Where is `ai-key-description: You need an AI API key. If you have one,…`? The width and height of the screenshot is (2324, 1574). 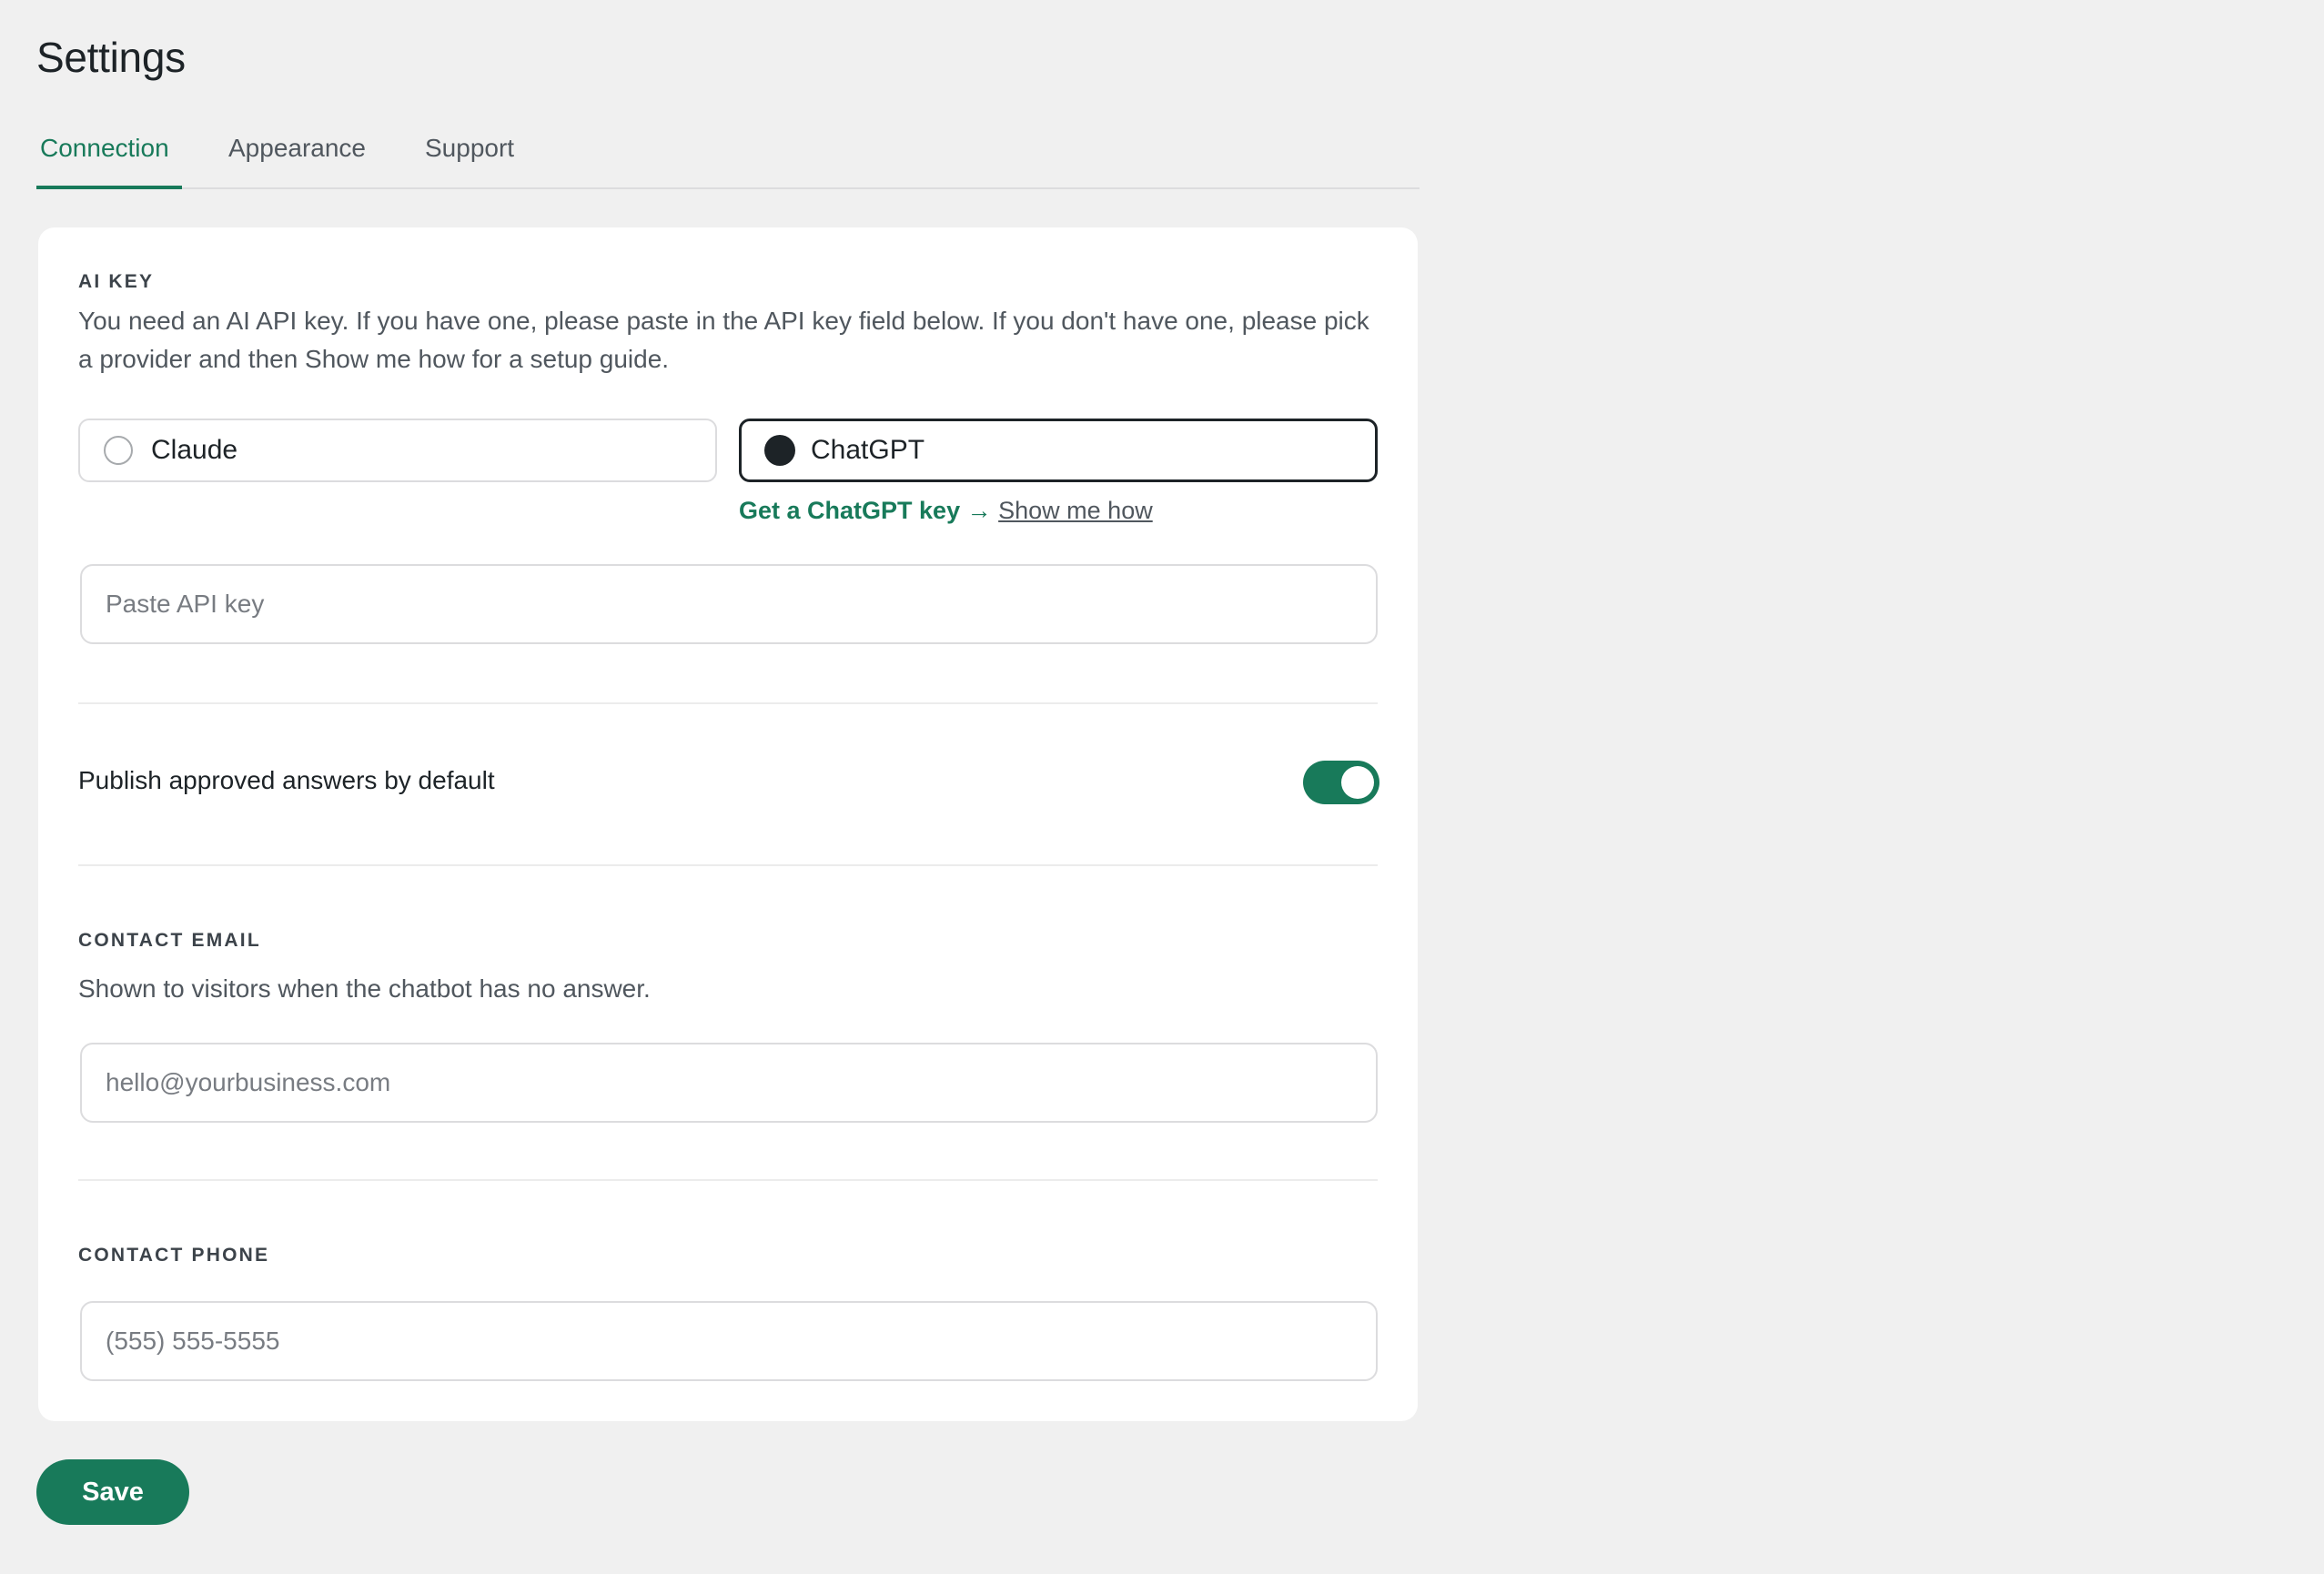 ai-key-description: You need an AI API key. If you have one,… is located at coordinates (723, 340).